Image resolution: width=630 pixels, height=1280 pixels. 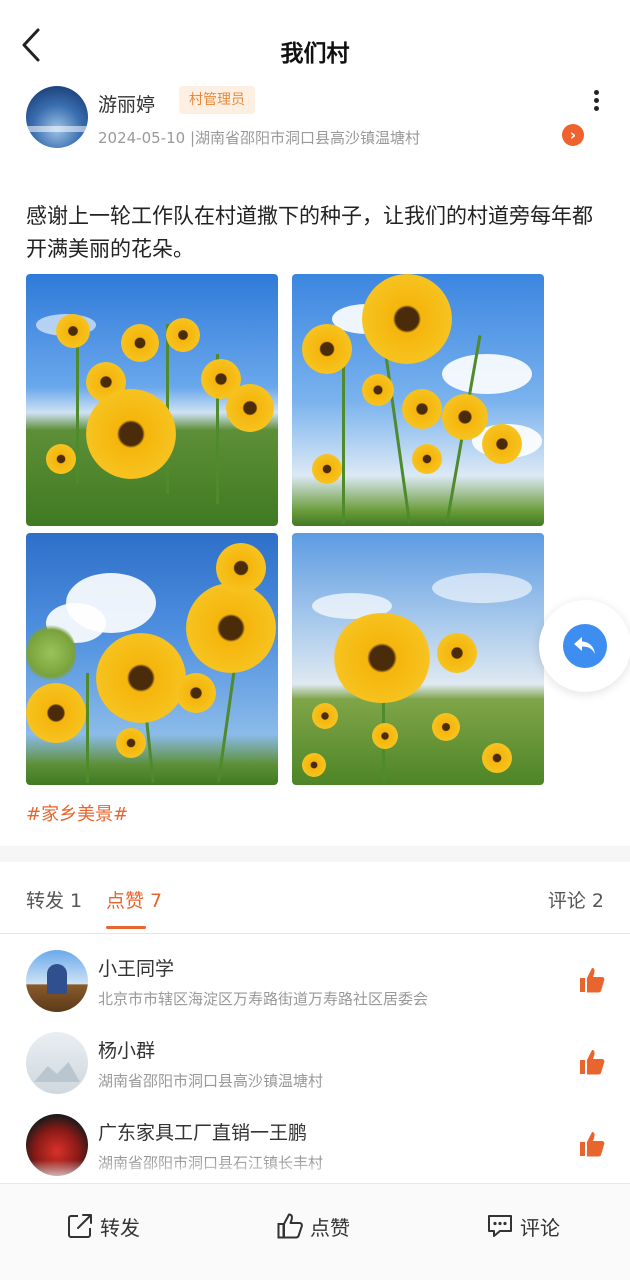 What do you see at coordinates (540, 1227) in the screenshot?
I see `comment-label: 评论` at bounding box center [540, 1227].